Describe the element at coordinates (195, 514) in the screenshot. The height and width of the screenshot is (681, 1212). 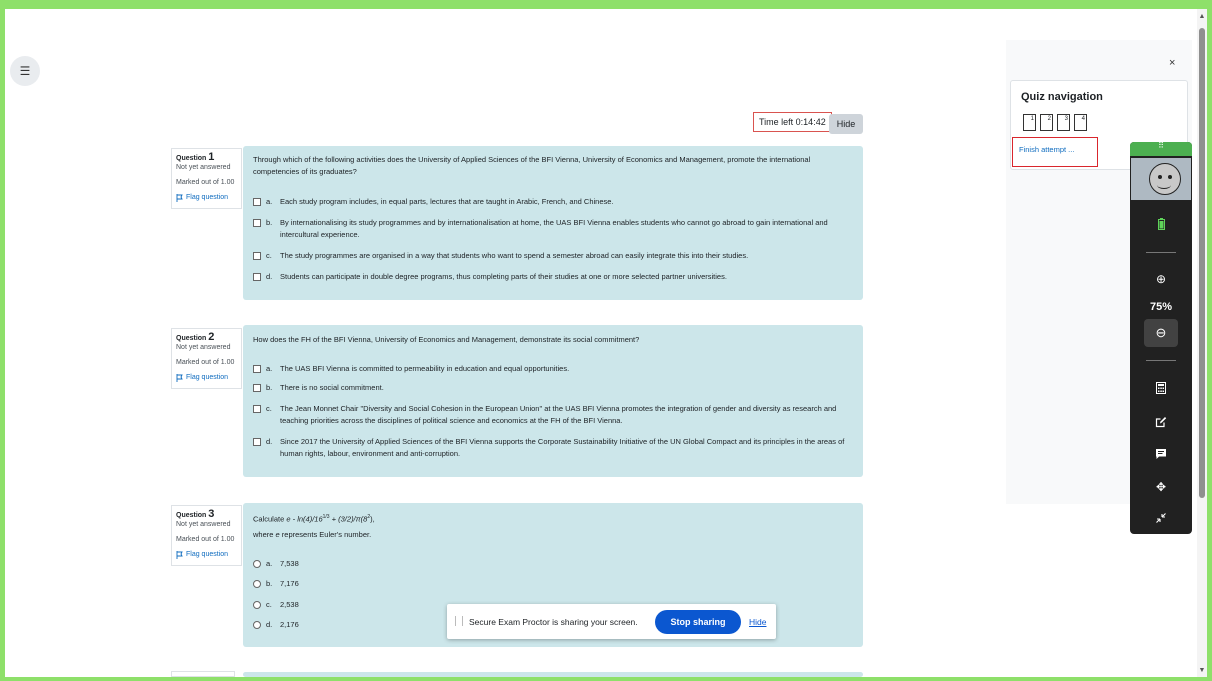
I see `question-number: Question 3` at that location.